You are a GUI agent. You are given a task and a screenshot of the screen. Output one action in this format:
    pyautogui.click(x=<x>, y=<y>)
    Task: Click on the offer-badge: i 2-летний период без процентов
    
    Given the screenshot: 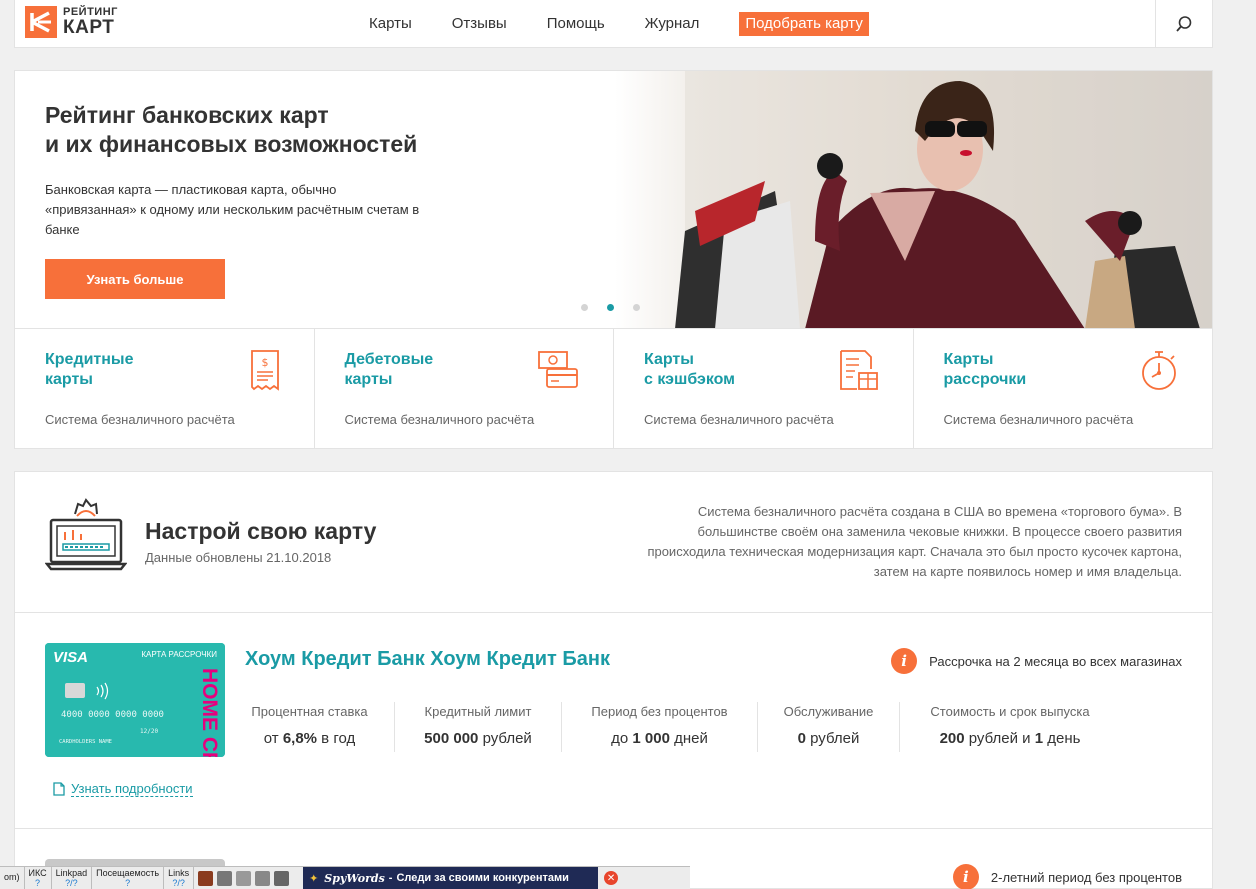 What is the action you would take?
    pyautogui.click(x=1067, y=876)
    